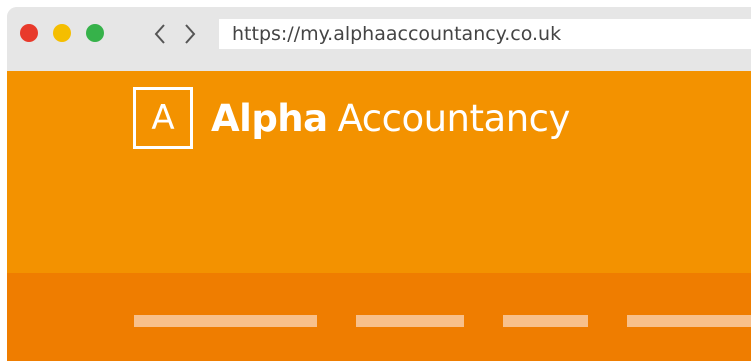 The image size is (751, 361). What do you see at coordinates (397, 34) in the screenshot?
I see `url-text: https://my.alphaaccountancy.co.uk` at bounding box center [397, 34].